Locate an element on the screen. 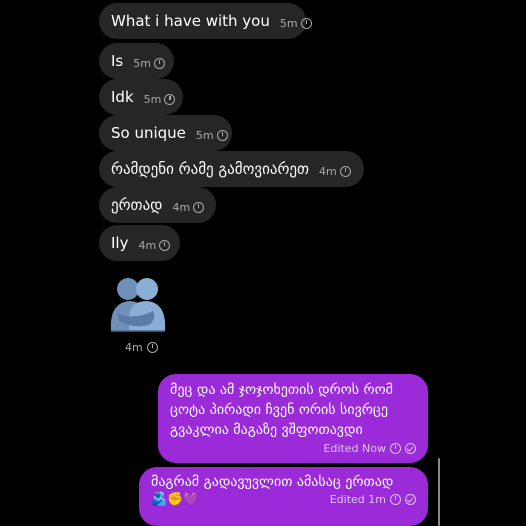 Image resolution: width=526 pixels, height=526 pixels. scrollbar is located at coordinates (439, 492).